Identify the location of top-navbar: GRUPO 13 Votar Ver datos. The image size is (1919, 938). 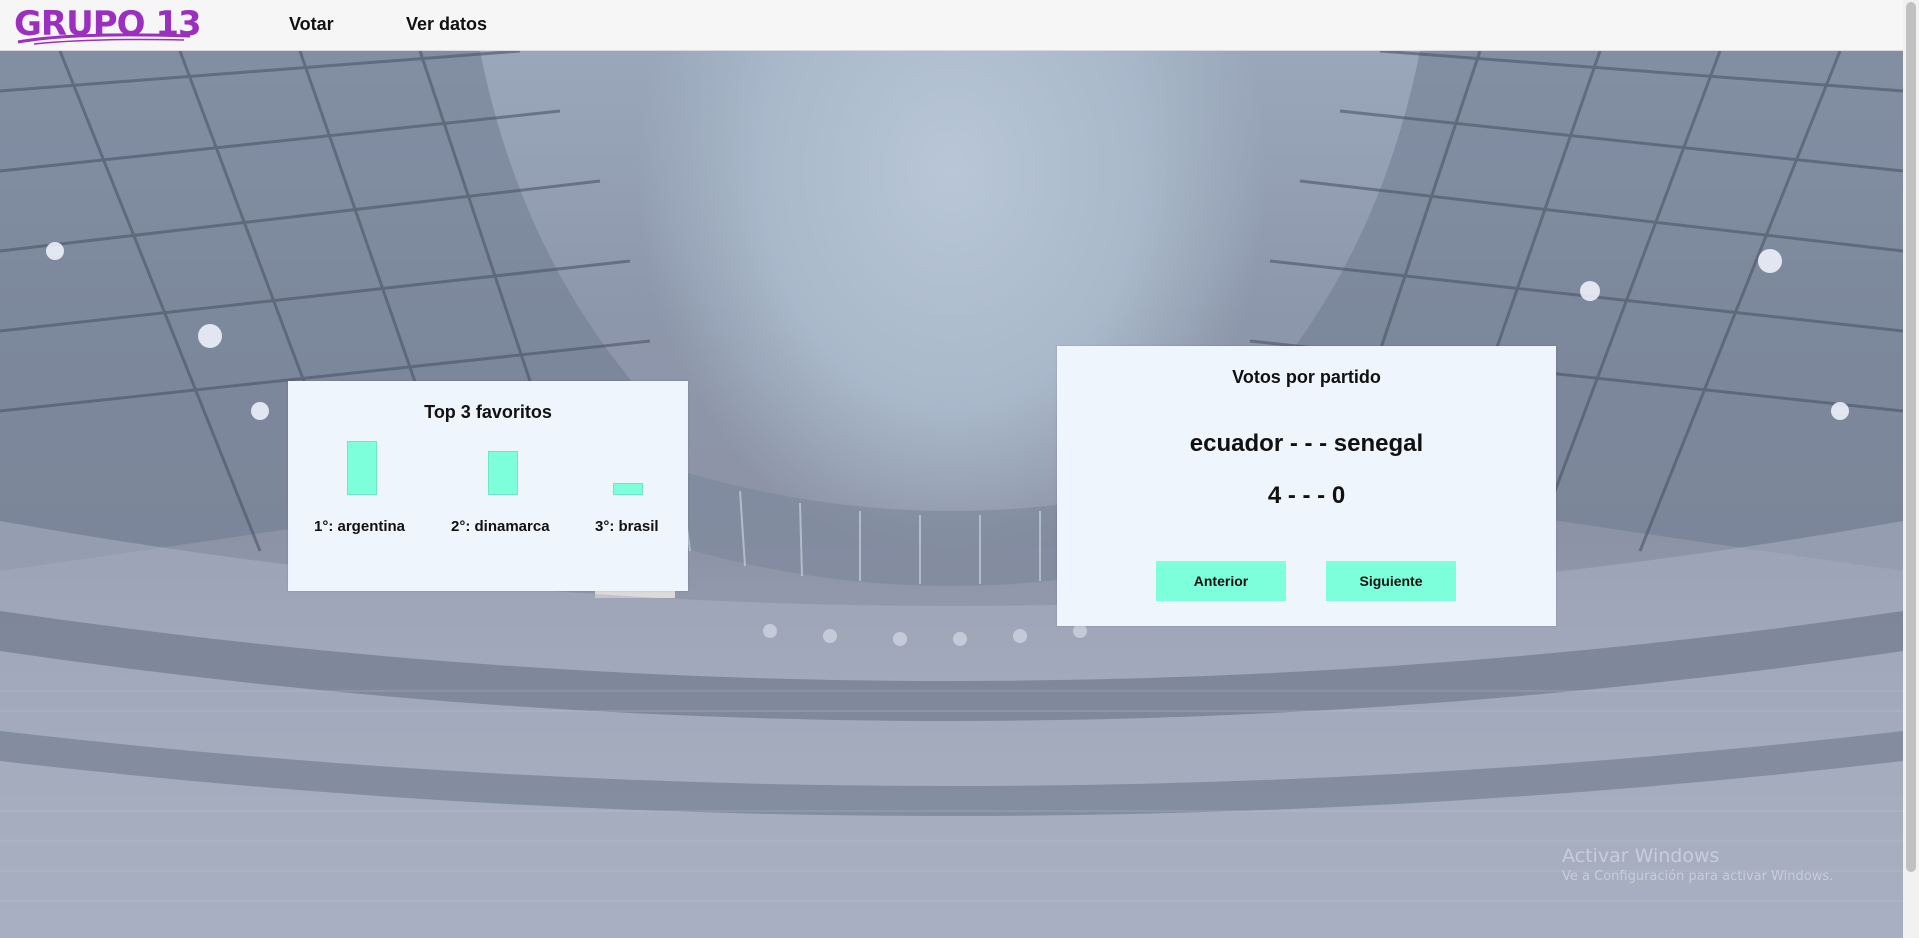
(951, 25).